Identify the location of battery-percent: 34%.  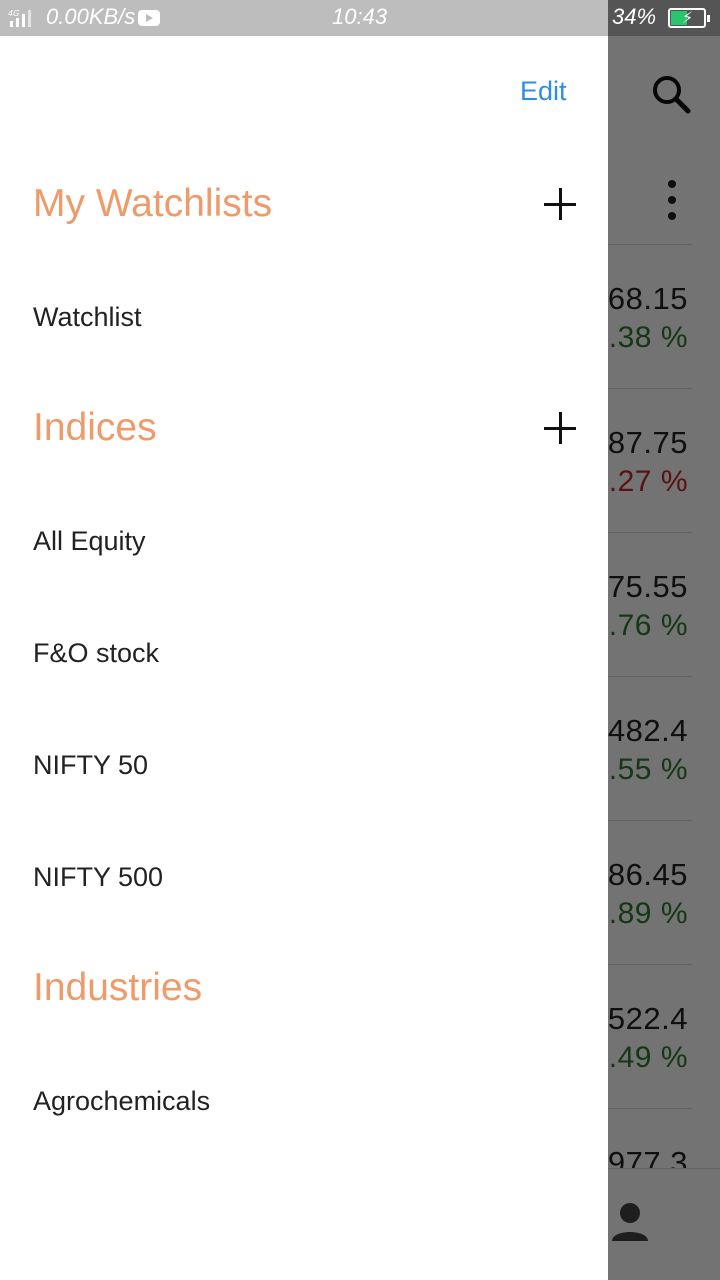
(634, 16).